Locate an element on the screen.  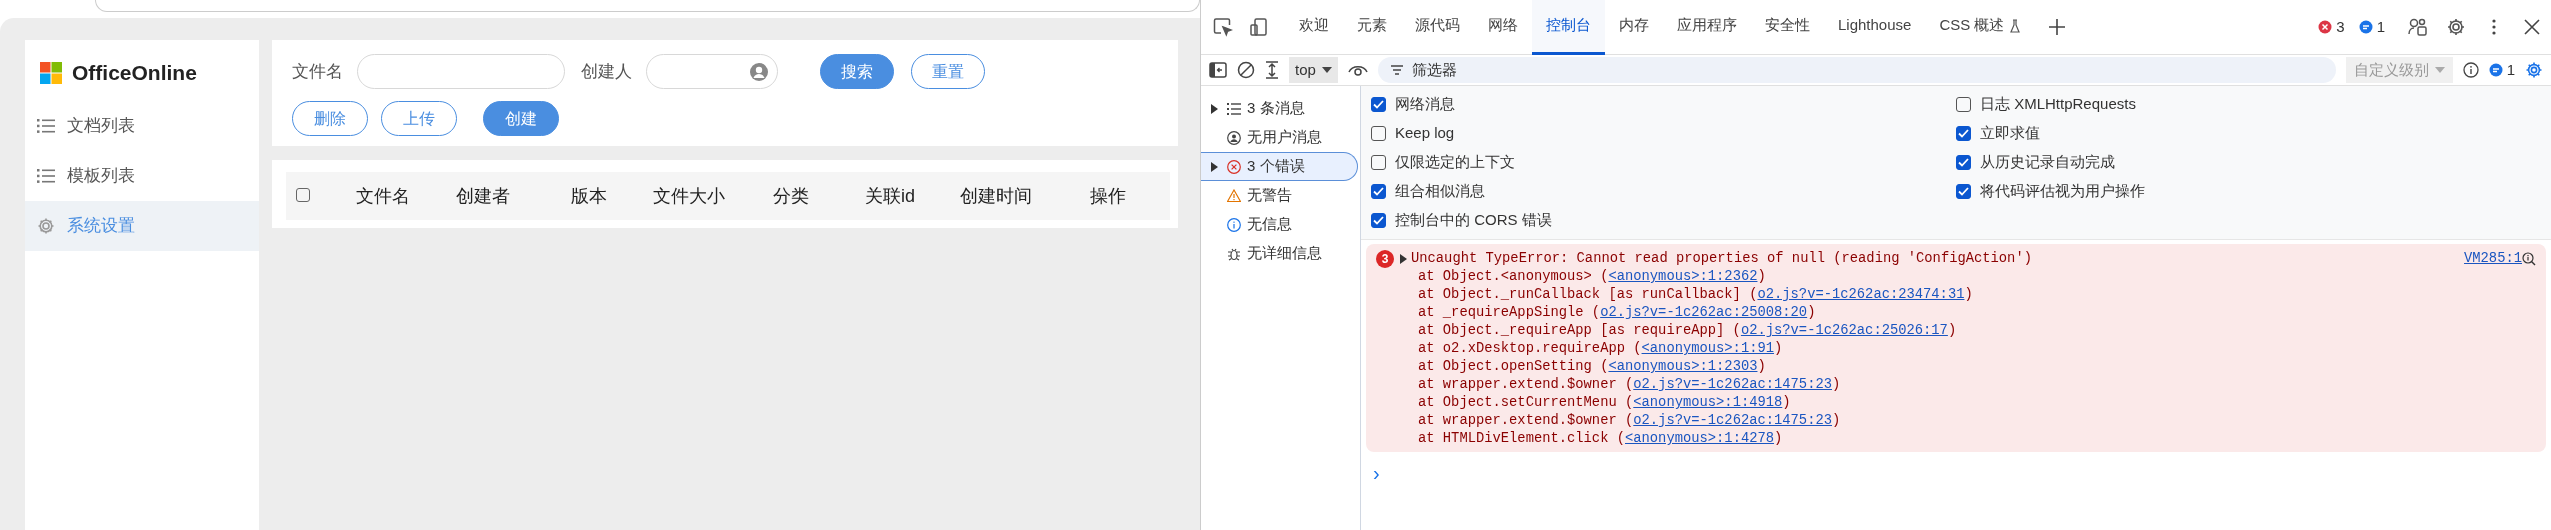
message-icon is located at coordinates (2495, 70).